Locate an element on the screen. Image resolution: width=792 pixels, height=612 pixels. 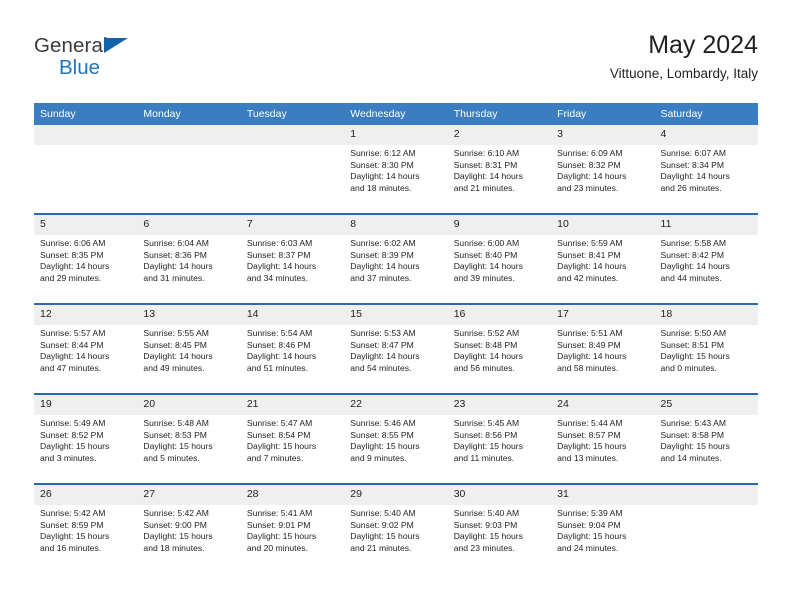
sunset-text: Sunset: 8:39 PM is located at coordinates (382, 254).